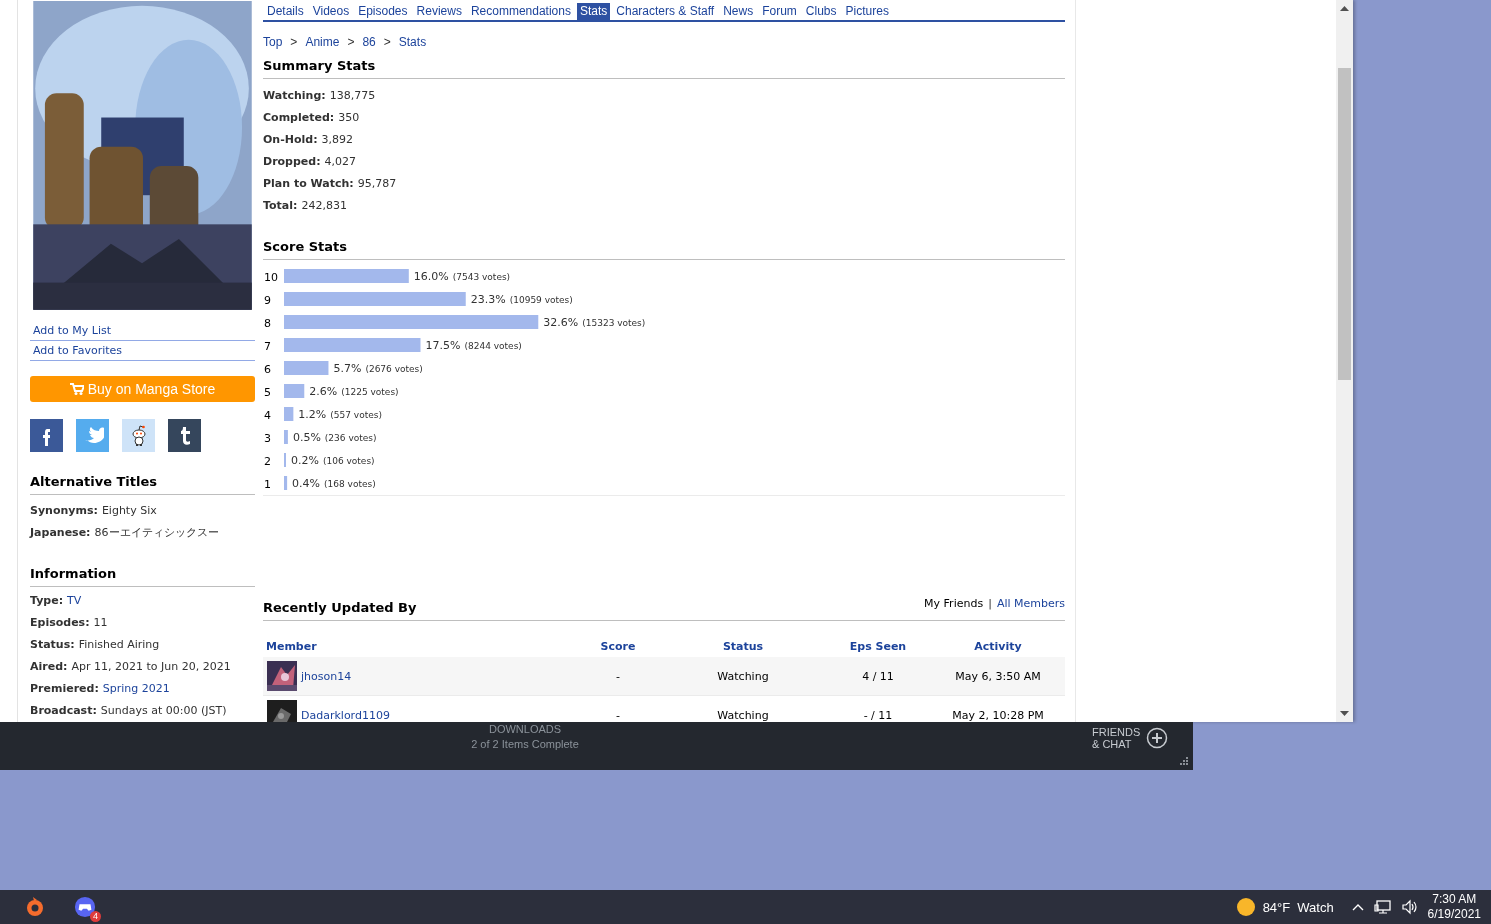  I want to click on ring-icon, so click(35, 907).